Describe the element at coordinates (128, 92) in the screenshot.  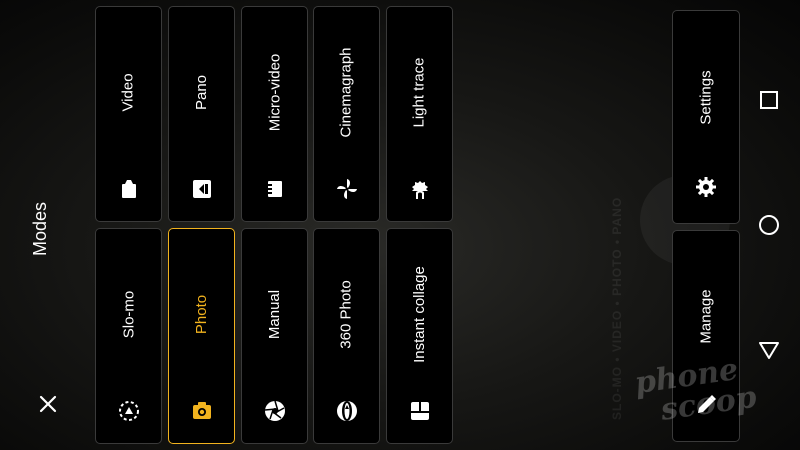
I see `mode-label: Video` at that location.